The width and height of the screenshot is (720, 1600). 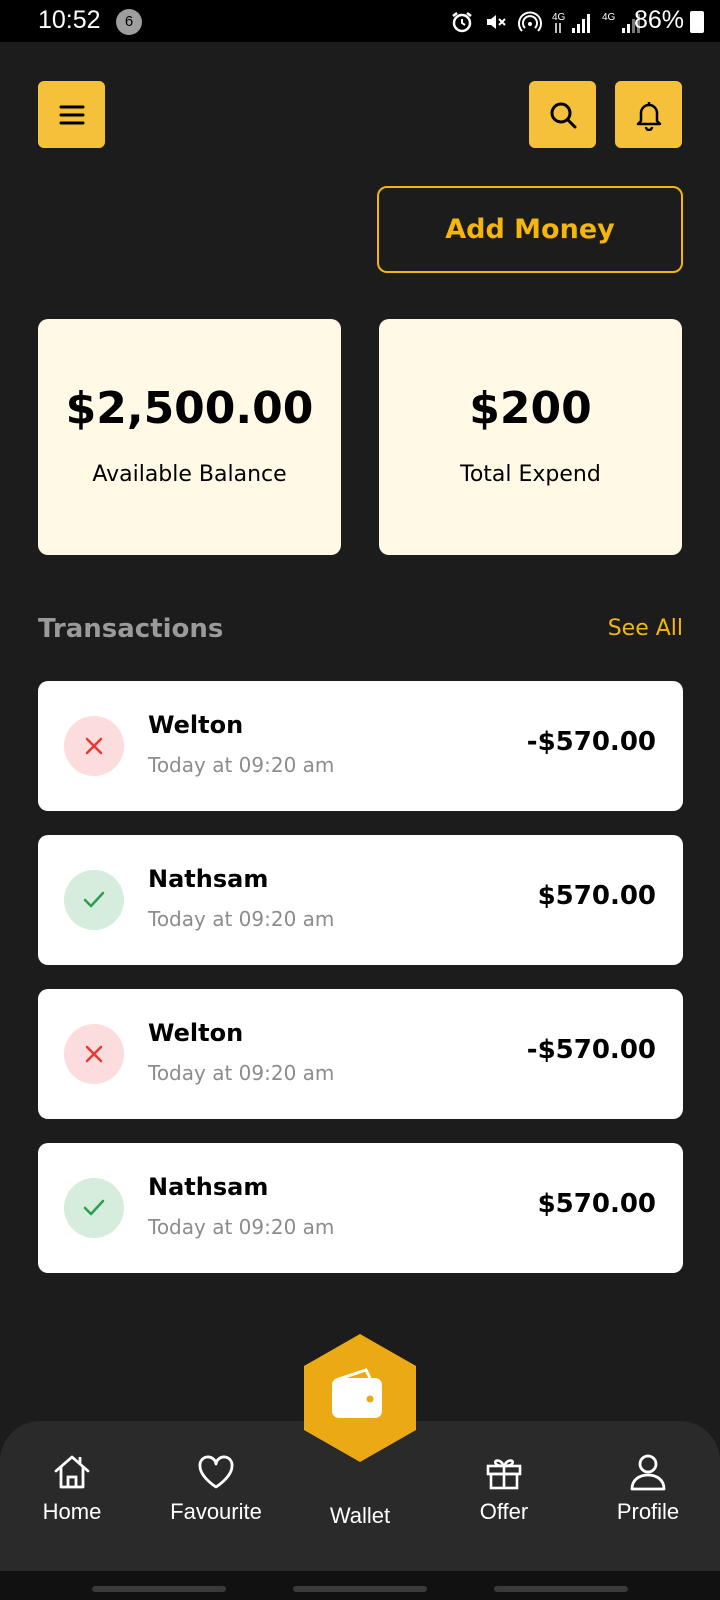 I want to click on status-icons: 4G 4G, so click(x=546, y=22).